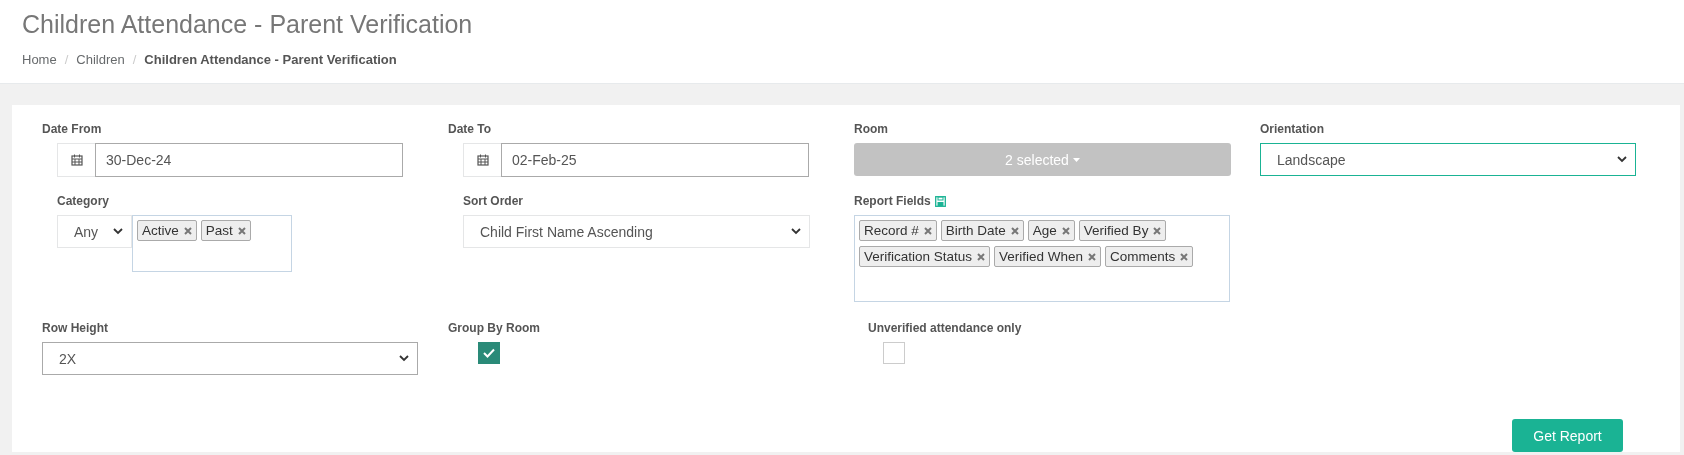 Image resolution: width=1684 pixels, height=455 pixels. I want to click on category-tag: Past, so click(225, 230).